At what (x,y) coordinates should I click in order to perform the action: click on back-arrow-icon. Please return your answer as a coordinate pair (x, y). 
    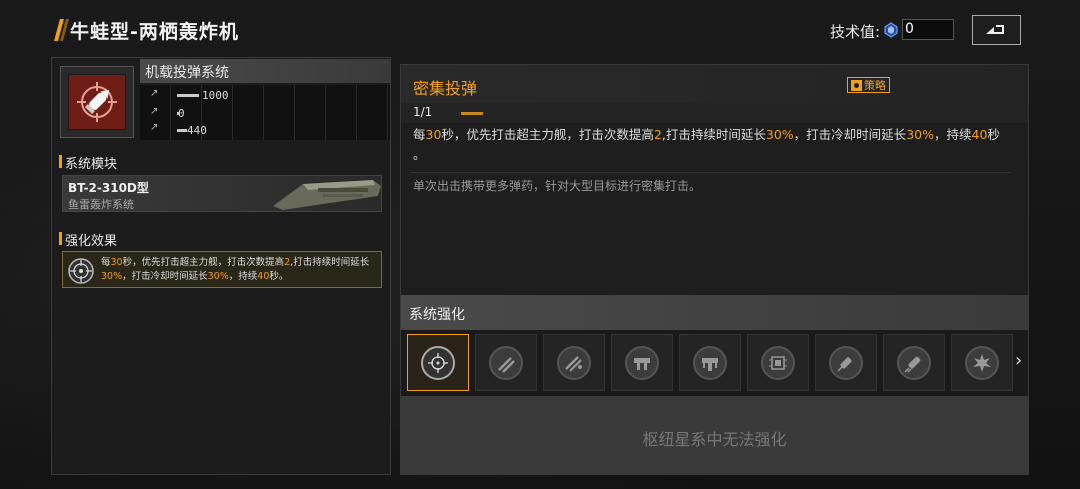
    Looking at the image, I should click on (994, 29).